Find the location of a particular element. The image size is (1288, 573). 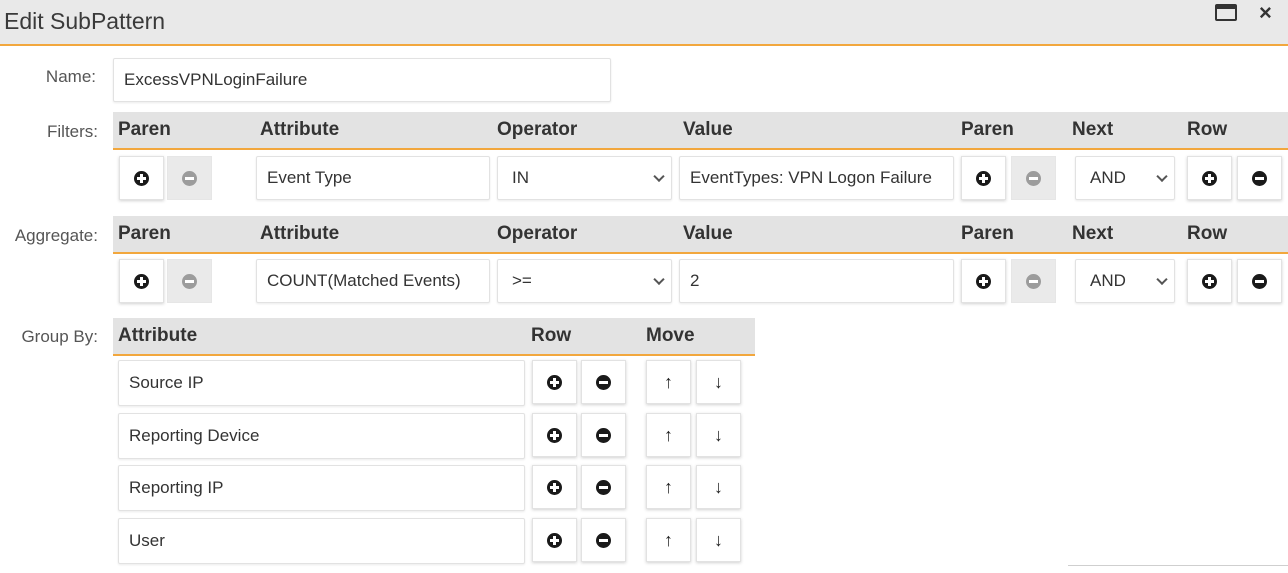

maximize-icon is located at coordinates (1226, 12).